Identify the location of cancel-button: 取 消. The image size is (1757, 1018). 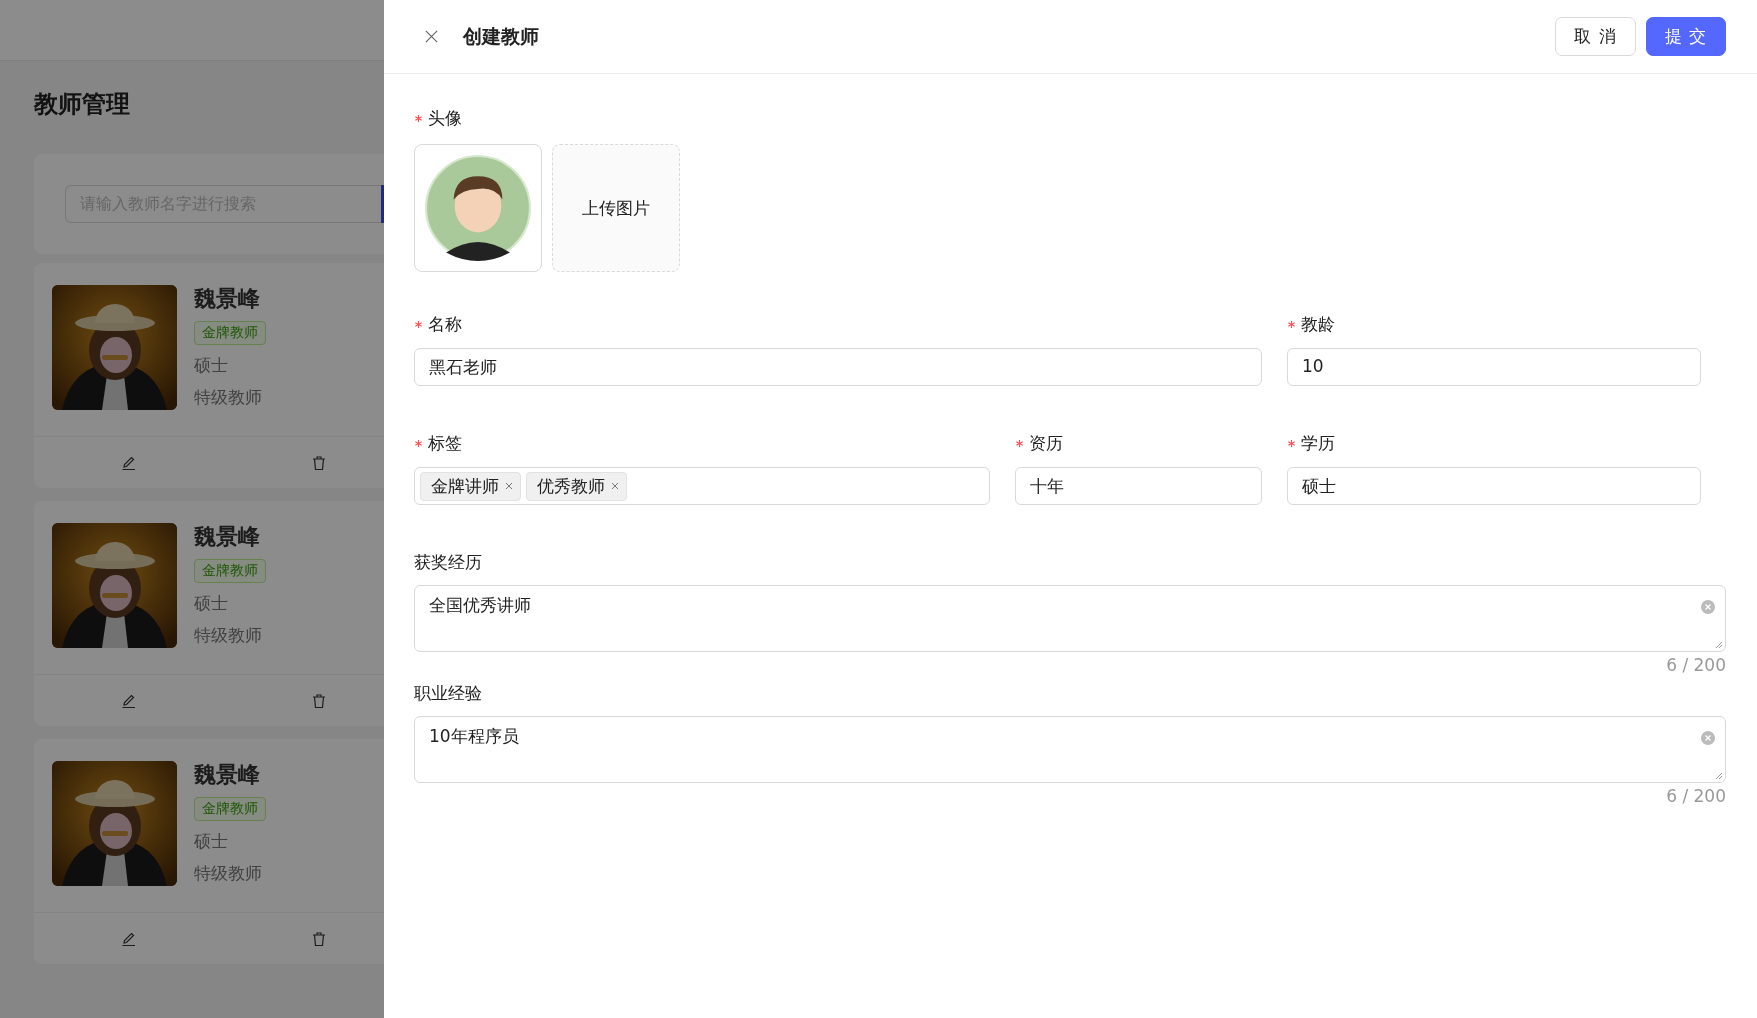
(1595, 36).